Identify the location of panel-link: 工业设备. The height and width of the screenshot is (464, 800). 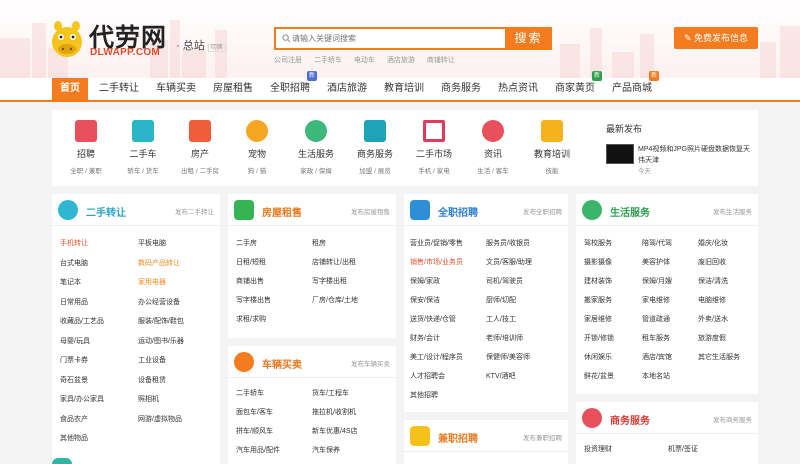
(152, 360).